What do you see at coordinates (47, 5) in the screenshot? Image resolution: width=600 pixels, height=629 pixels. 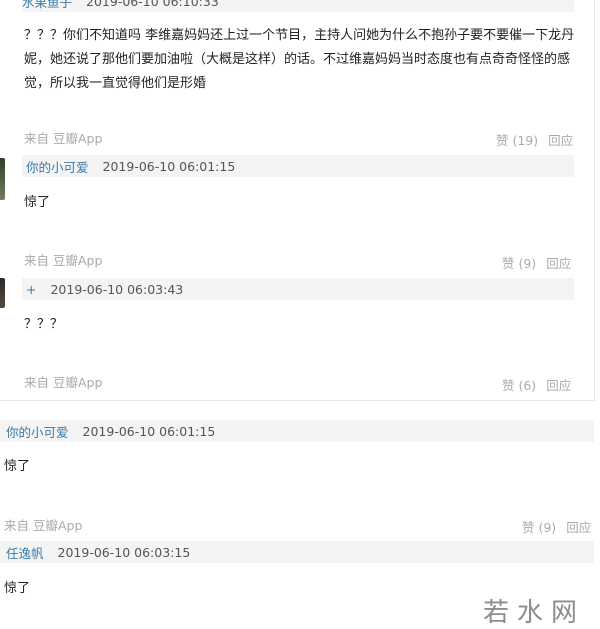 I see `comment-username: 水果鱼子` at bounding box center [47, 5].